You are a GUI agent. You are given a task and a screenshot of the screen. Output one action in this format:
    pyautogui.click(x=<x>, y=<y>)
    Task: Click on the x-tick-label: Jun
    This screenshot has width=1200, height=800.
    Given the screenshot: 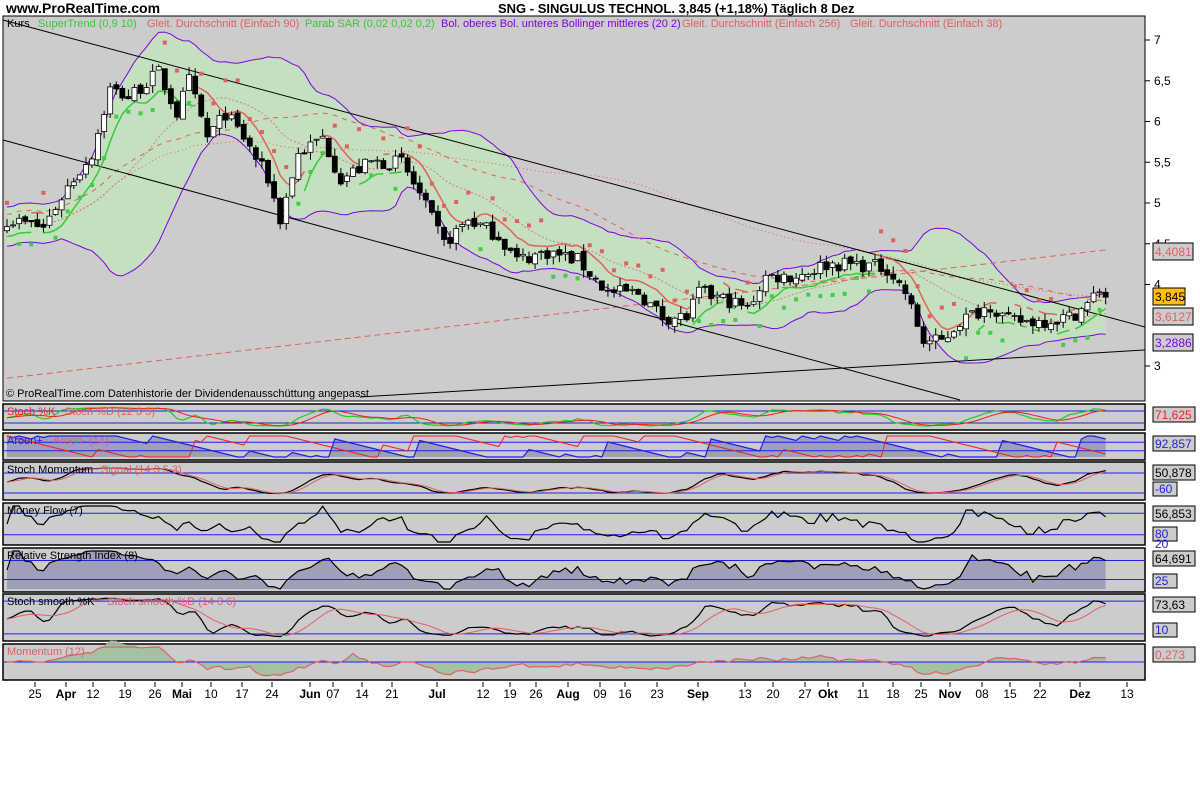 What is the action you would take?
    pyautogui.click(x=309, y=694)
    